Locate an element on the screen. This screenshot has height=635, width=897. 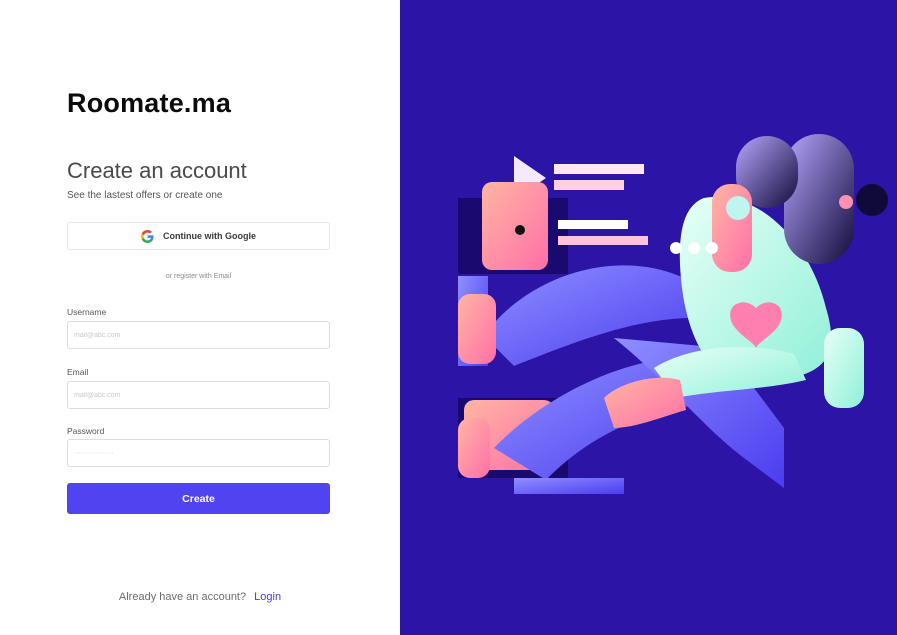
email-divider-text: or register with Email is located at coordinates (198, 276).